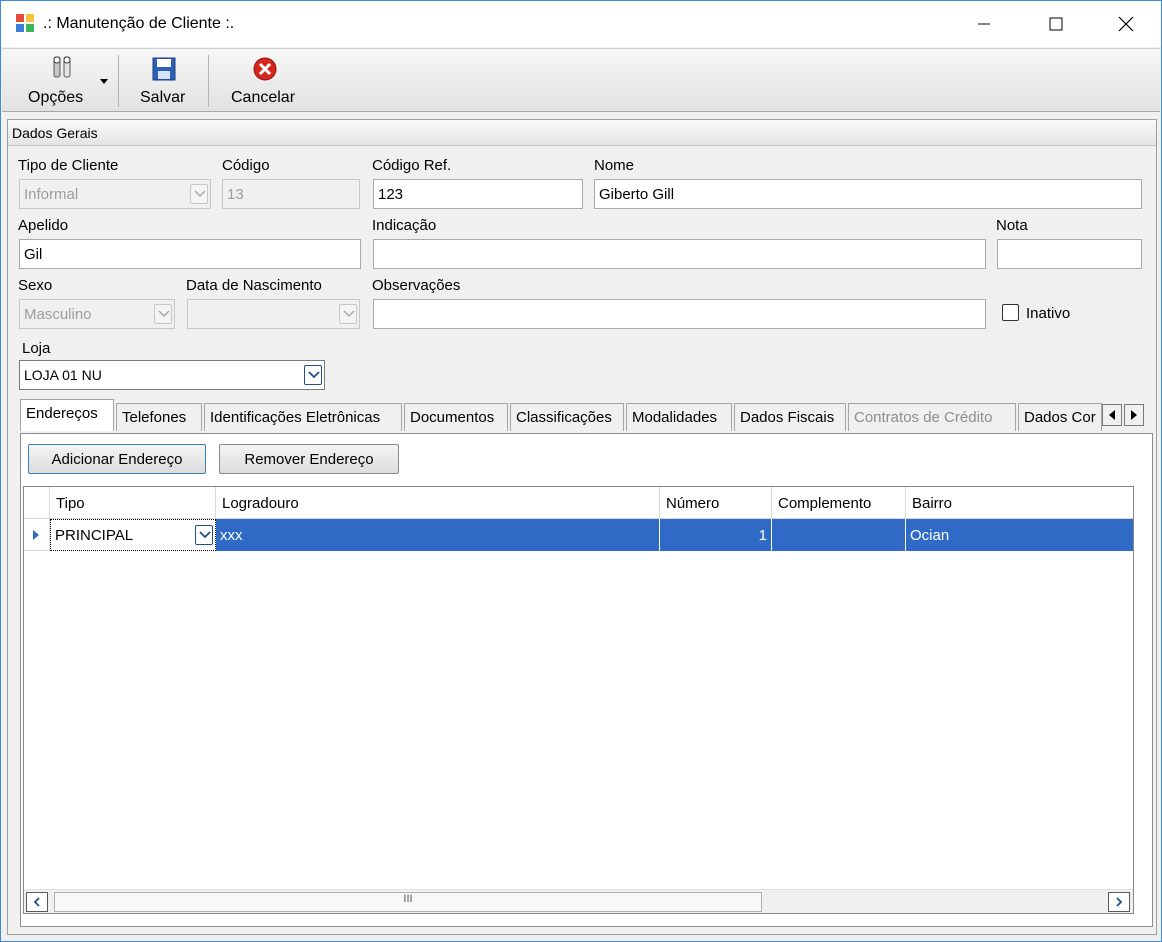  I want to click on tab-documents: Documentos, so click(456, 417).